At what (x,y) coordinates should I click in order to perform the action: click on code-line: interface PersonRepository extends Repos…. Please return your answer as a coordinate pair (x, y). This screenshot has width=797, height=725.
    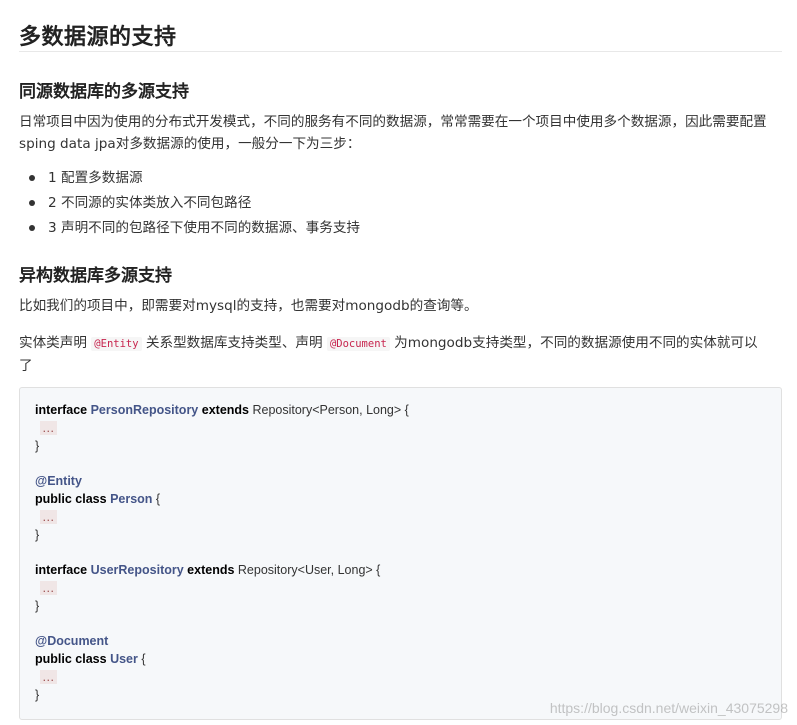
    Looking at the image, I should click on (222, 411).